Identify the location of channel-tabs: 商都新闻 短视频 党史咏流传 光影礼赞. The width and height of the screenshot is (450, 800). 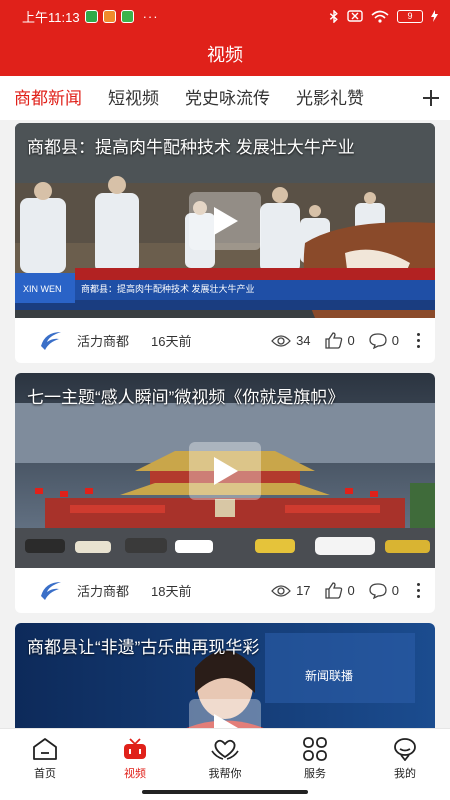
(225, 98).